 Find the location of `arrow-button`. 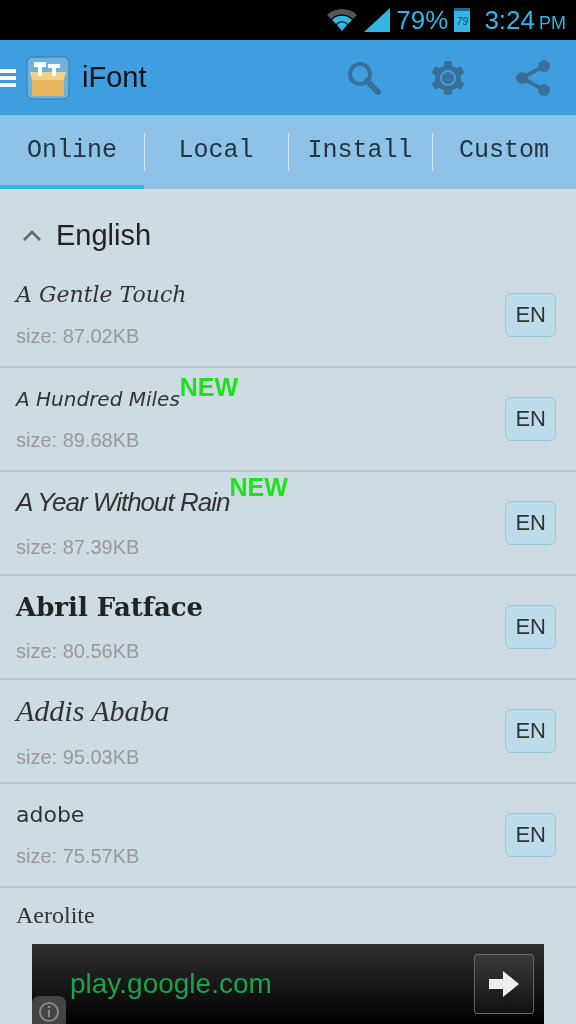

arrow-button is located at coordinates (504, 984).